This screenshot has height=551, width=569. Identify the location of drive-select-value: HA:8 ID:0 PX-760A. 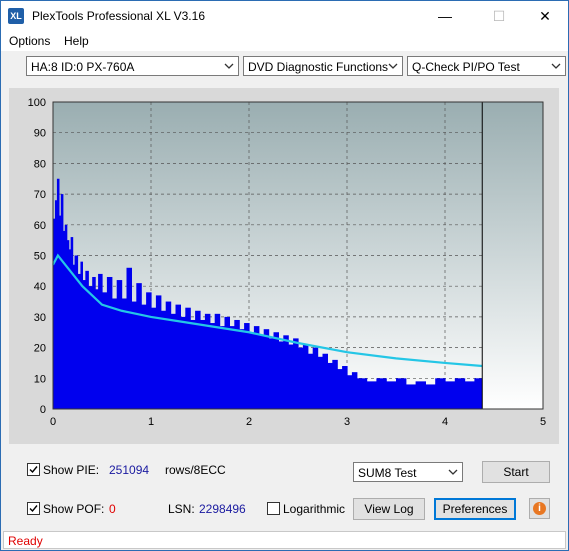
(83, 67).